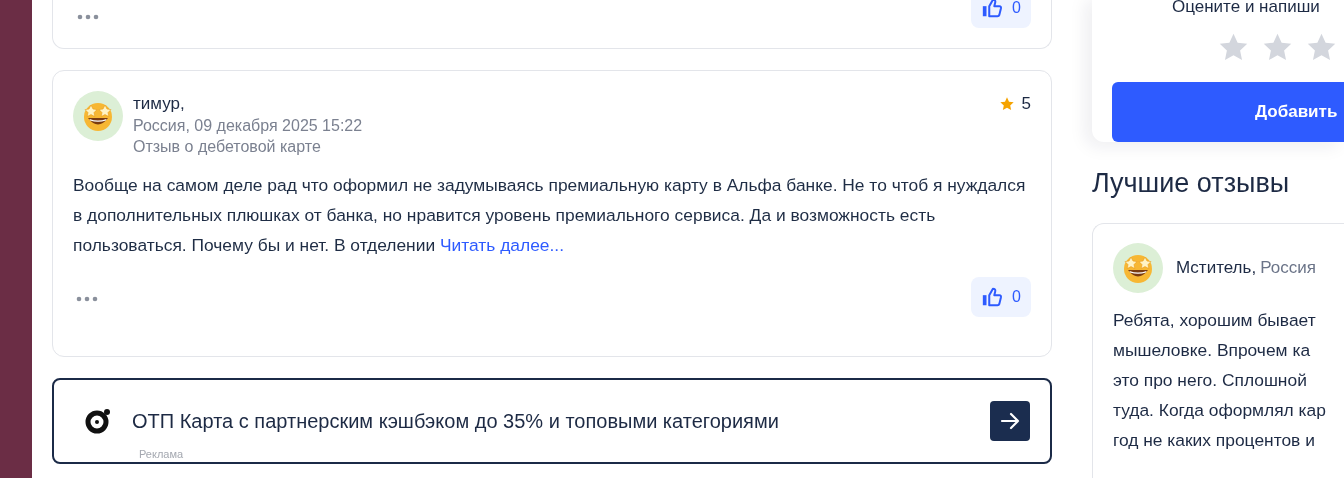 The image size is (1344, 478). Describe the element at coordinates (1246, 9) in the screenshot. I see `rating-prompt: Оцените и напиши` at that location.